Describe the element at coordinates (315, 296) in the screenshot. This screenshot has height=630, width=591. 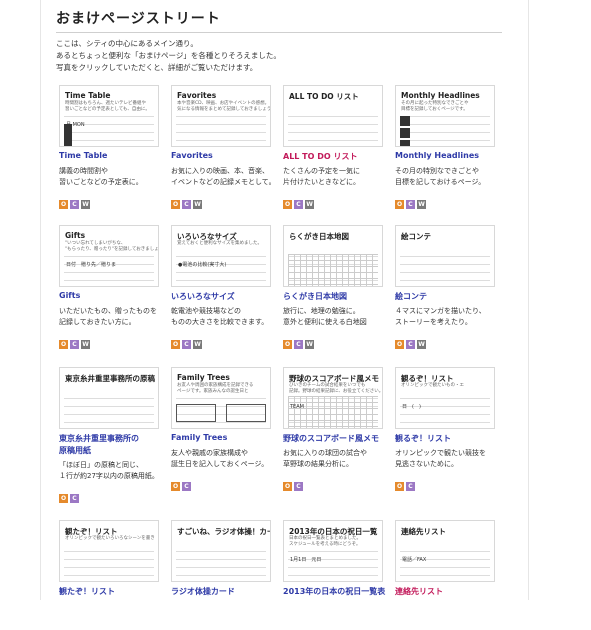
I see `card-title-link: らくがき日本地図` at that location.